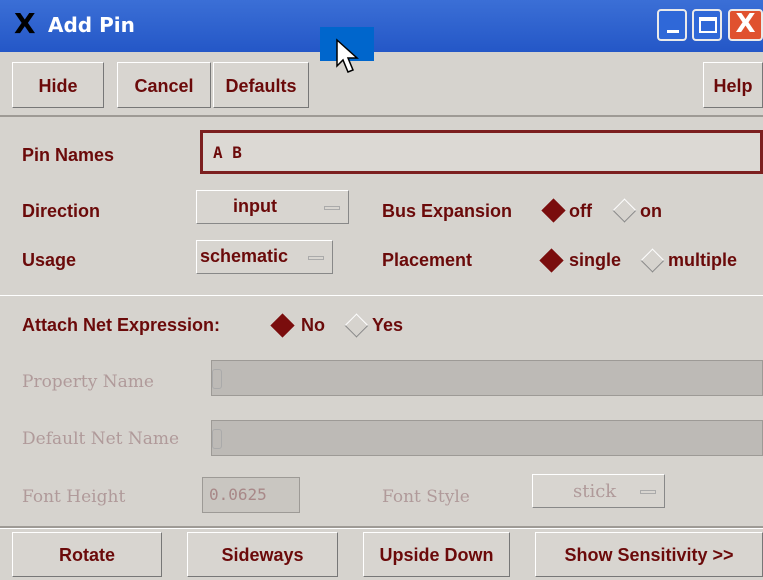  What do you see at coordinates (426, 497) in the screenshot?
I see `font-style-label: Font Style` at bounding box center [426, 497].